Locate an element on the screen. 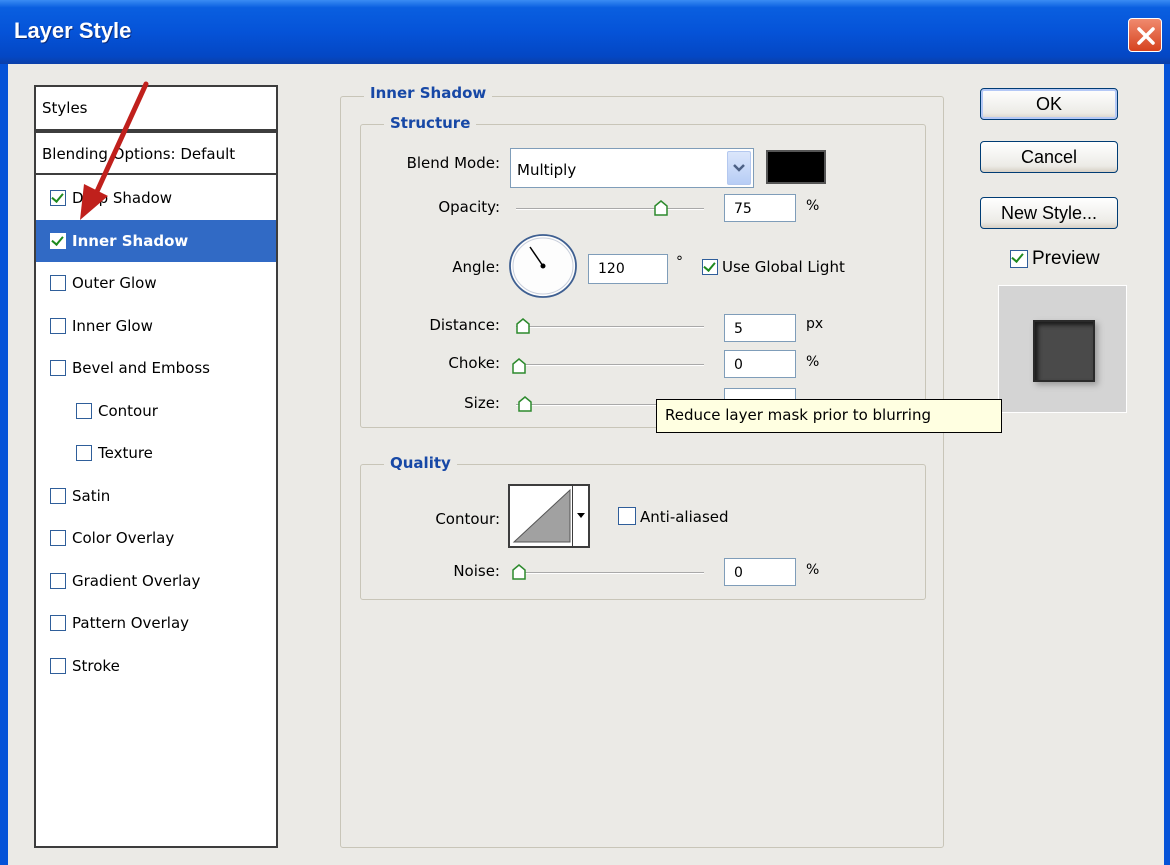 The height and width of the screenshot is (865, 1170). inner-shadow-title: Inner Shadow is located at coordinates (428, 93).